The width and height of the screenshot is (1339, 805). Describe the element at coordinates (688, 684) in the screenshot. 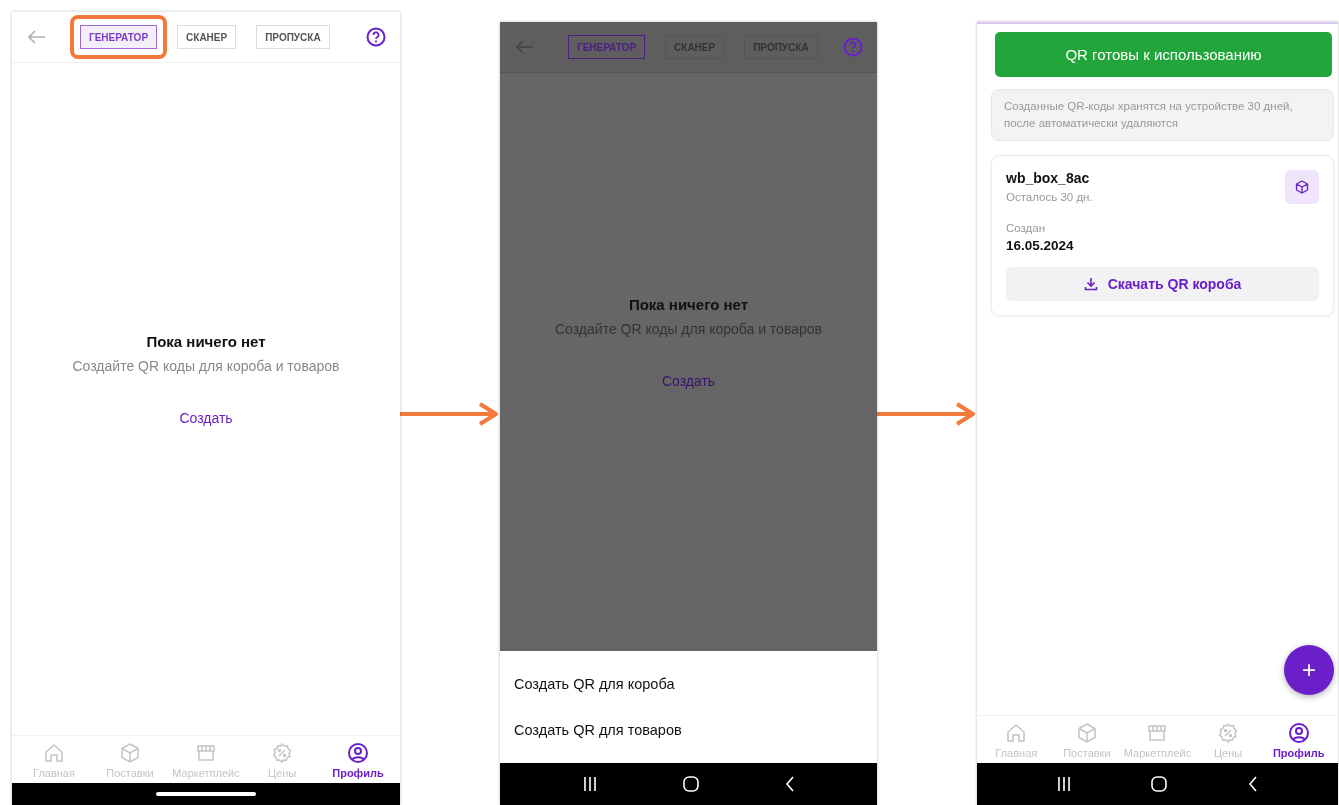

I see `sheet-option: Создать QR для короба` at that location.